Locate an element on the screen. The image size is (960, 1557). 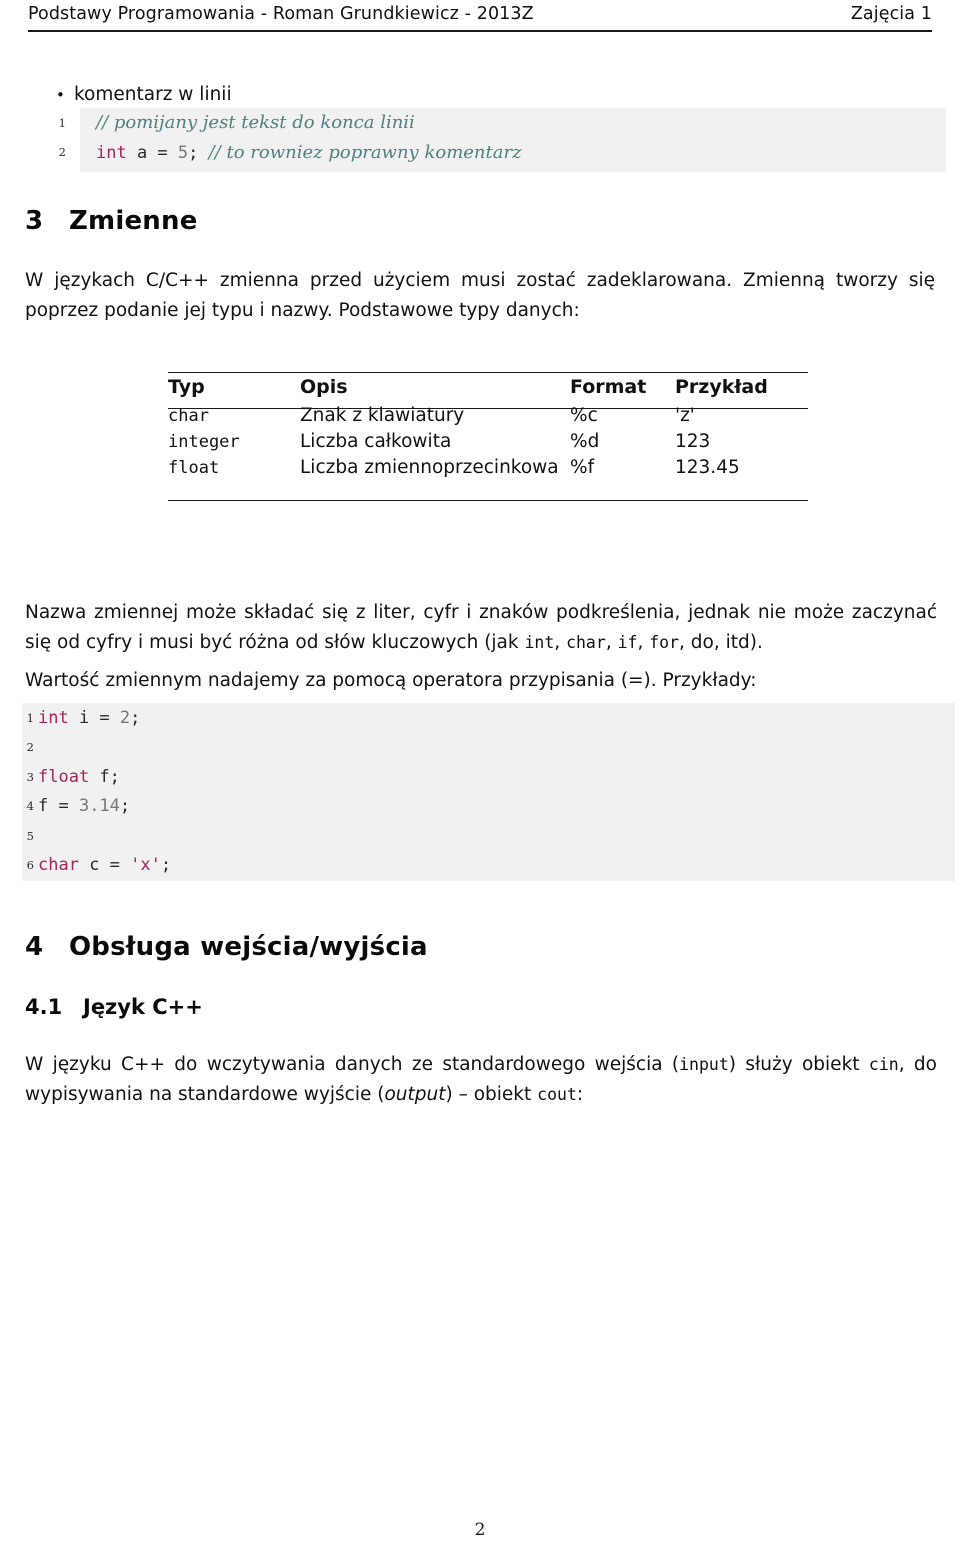
code-token-cmt: // pomijany jest tekst do konca linii is located at coordinates (255, 123).